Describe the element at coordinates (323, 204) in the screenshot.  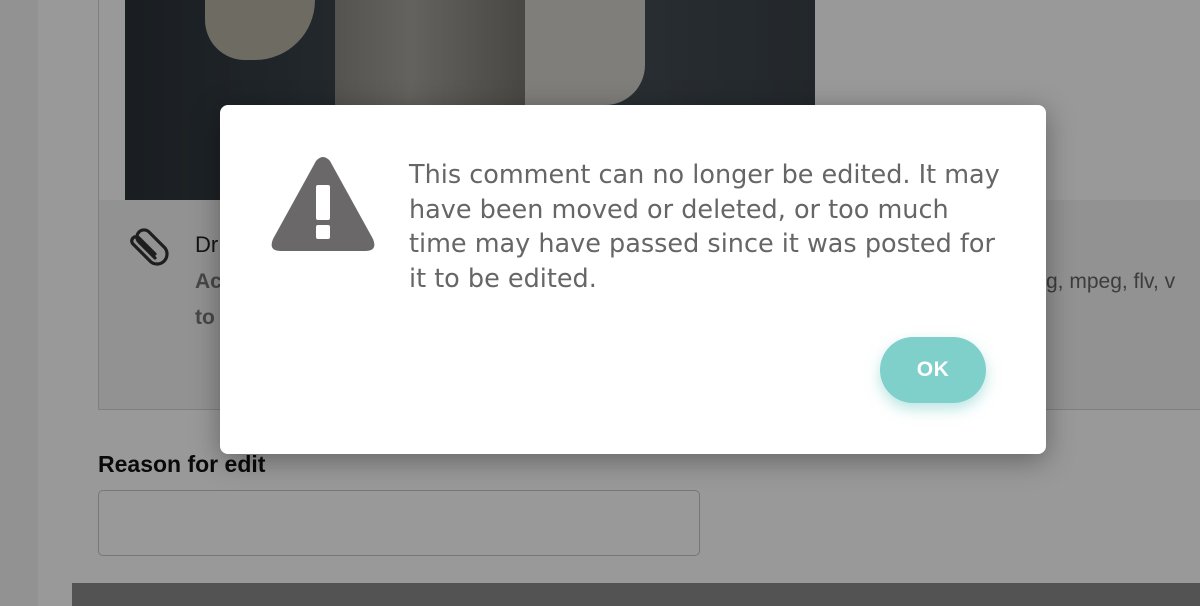
I see `warning-triangle-icon` at that location.